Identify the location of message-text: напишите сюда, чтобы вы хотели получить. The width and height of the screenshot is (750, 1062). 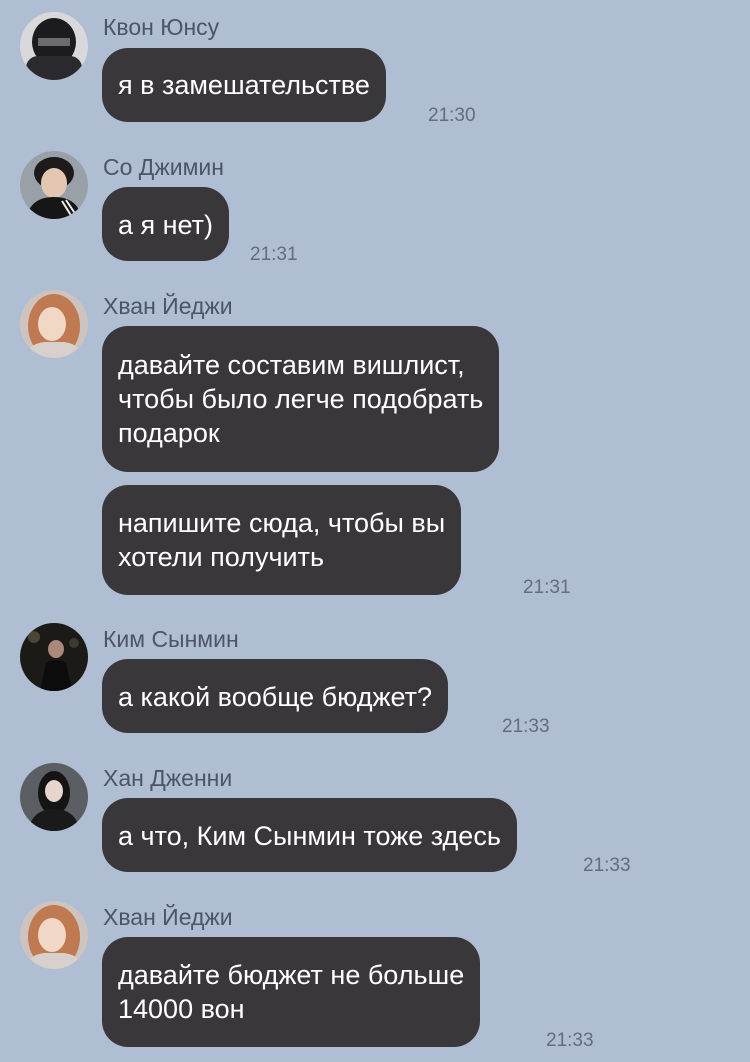
(282, 540).